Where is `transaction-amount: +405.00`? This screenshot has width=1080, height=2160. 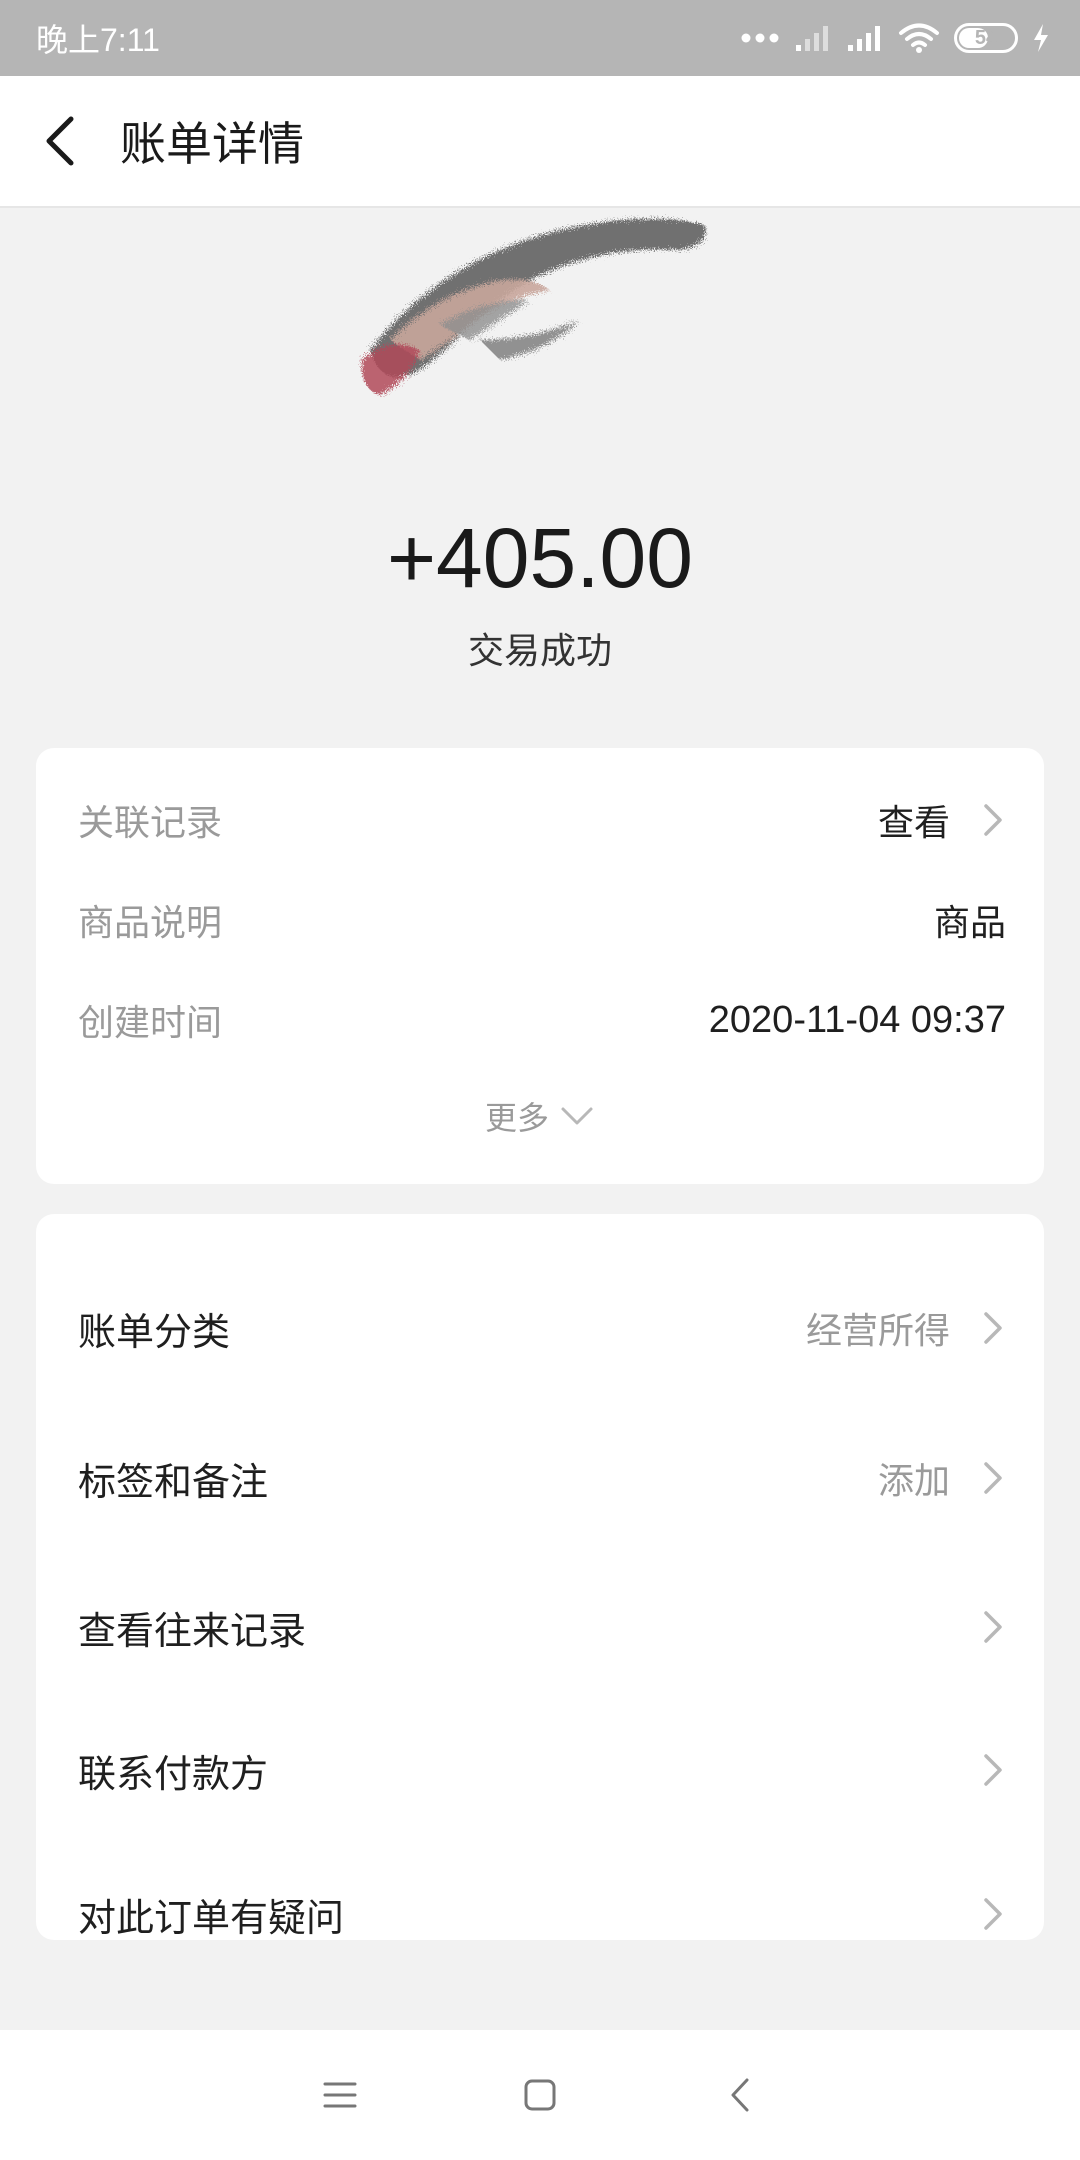
transaction-amount: +405.00 is located at coordinates (540, 558).